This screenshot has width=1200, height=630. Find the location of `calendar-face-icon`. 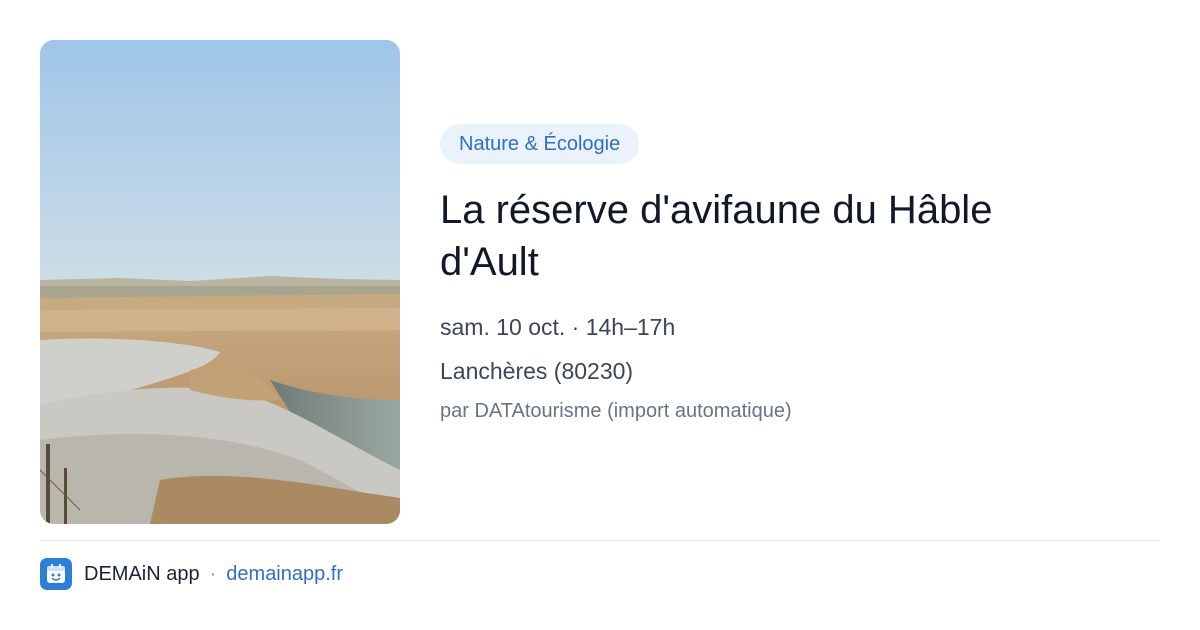

calendar-face-icon is located at coordinates (56, 574).